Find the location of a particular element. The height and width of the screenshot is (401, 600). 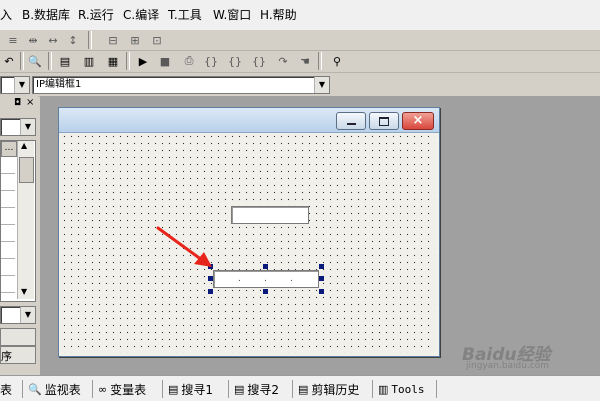

scope-combo: ▼ is located at coordinates (15, 85).